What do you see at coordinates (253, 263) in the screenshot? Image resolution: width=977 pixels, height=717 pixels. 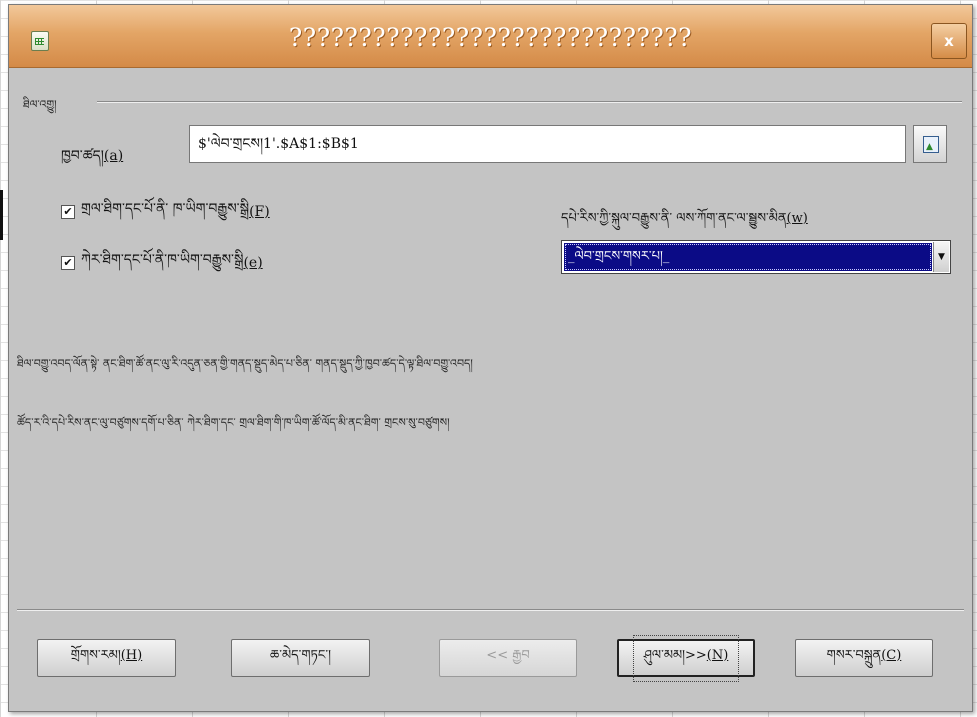 I see `first-column-label-accesskey: (e)` at bounding box center [253, 263].